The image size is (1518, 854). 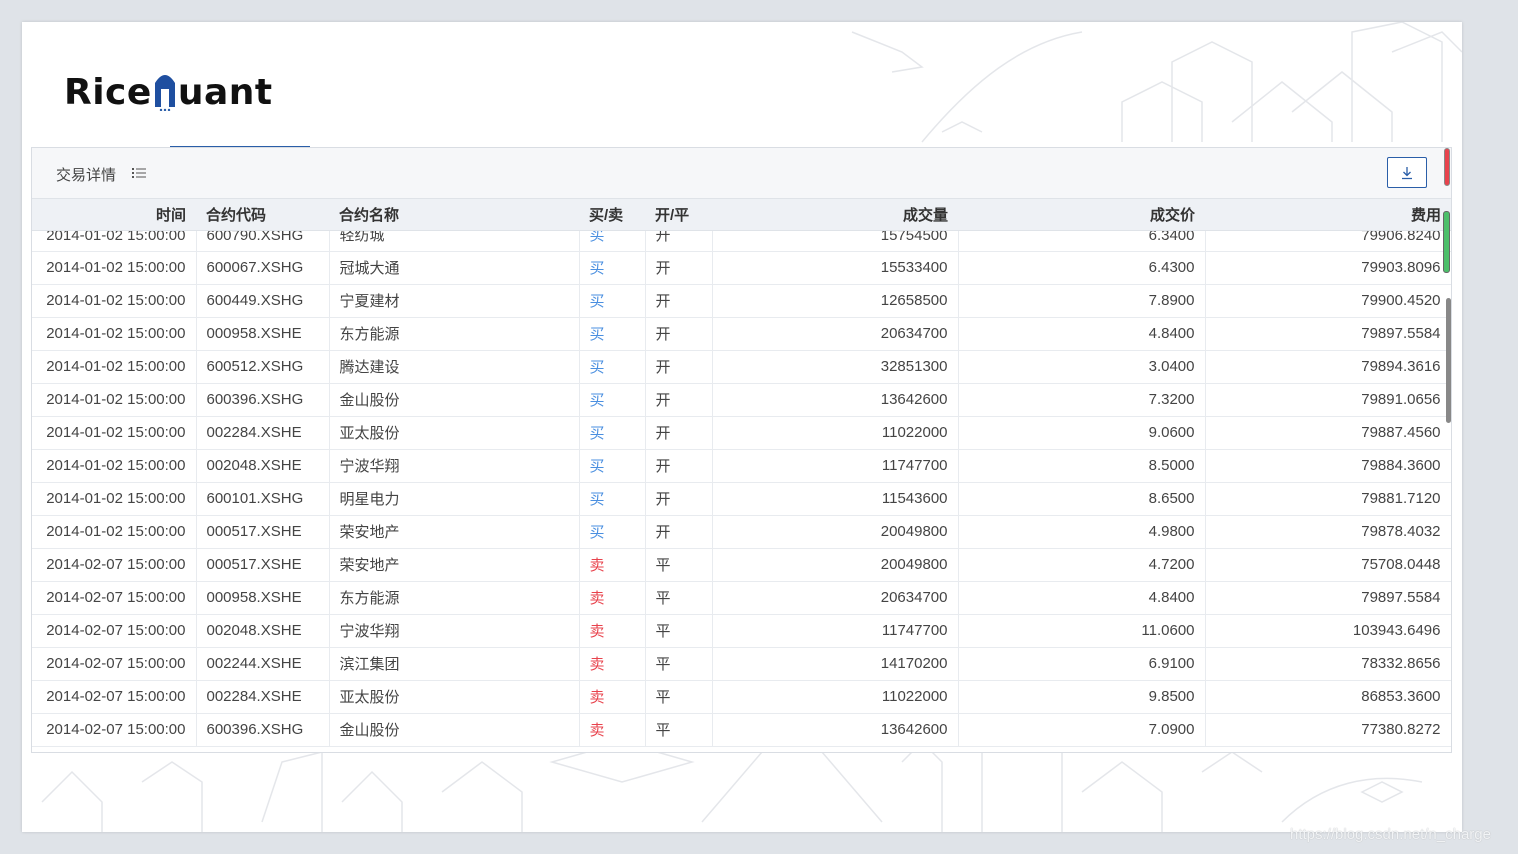 What do you see at coordinates (741, 173) in the screenshot?
I see `panel-toolbar: 交易详情` at bounding box center [741, 173].